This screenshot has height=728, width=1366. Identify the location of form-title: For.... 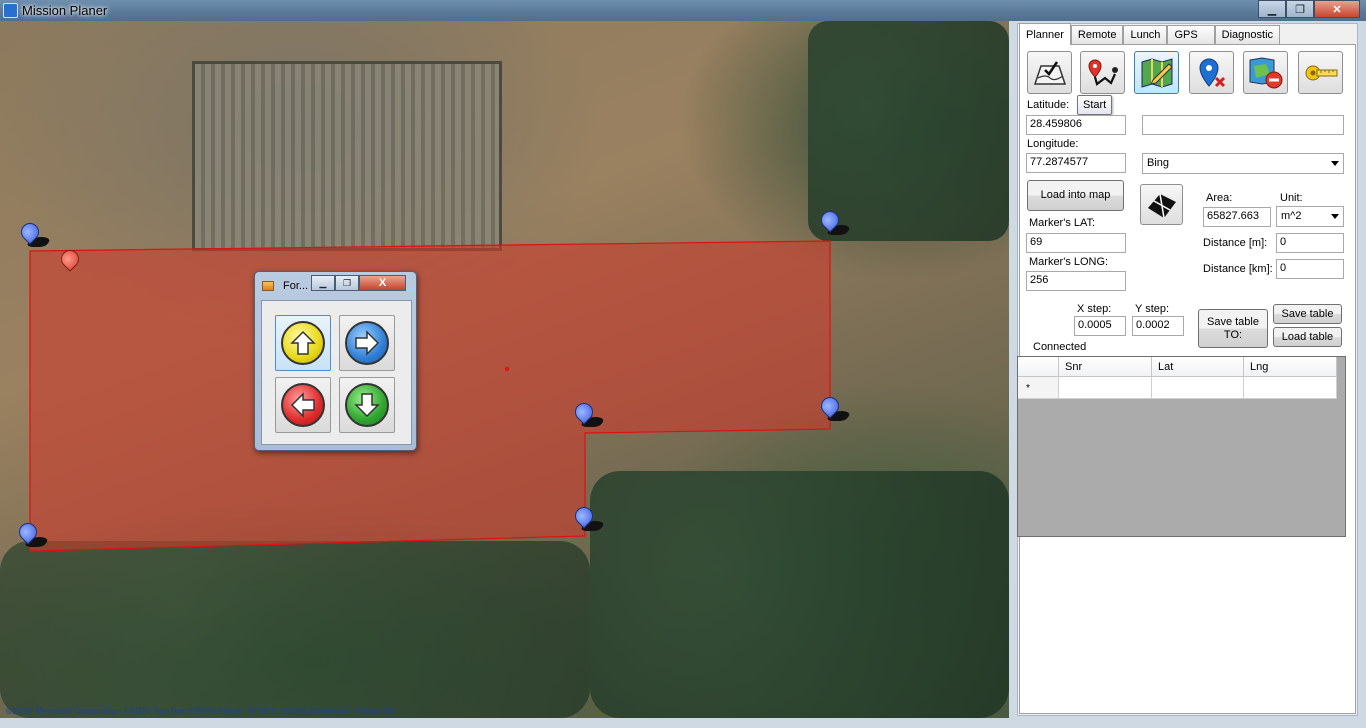
(296, 286).